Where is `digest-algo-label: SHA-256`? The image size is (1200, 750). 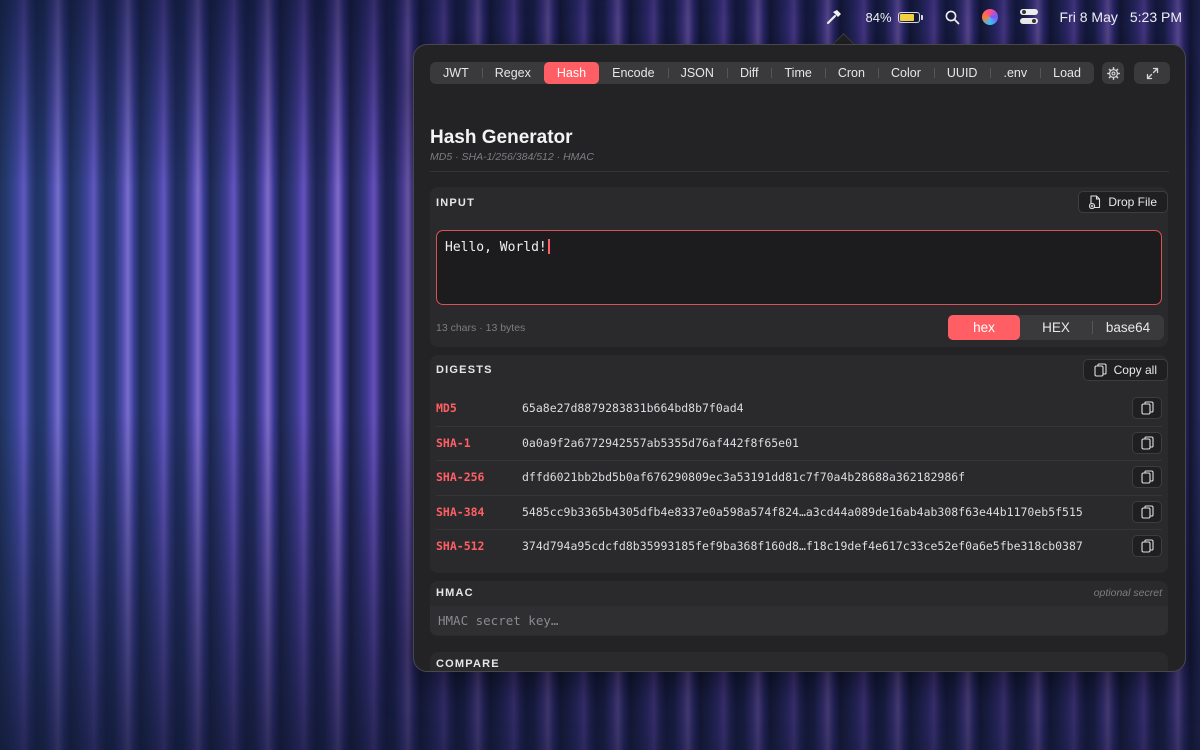 digest-algo-label: SHA-256 is located at coordinates (460, 477).